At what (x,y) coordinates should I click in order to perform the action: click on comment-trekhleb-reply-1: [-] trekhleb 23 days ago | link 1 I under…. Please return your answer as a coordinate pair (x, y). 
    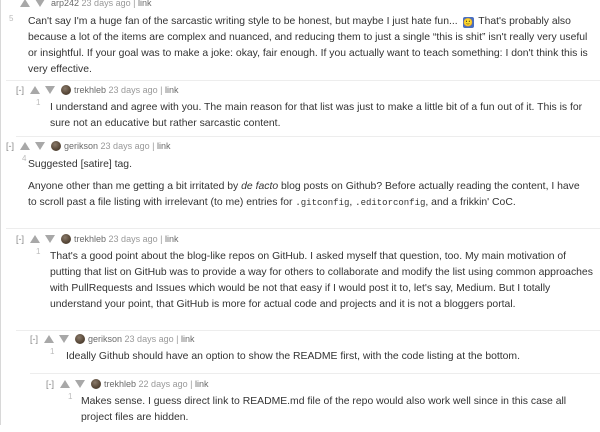
    Looking at the image, I should click on (308, 110).